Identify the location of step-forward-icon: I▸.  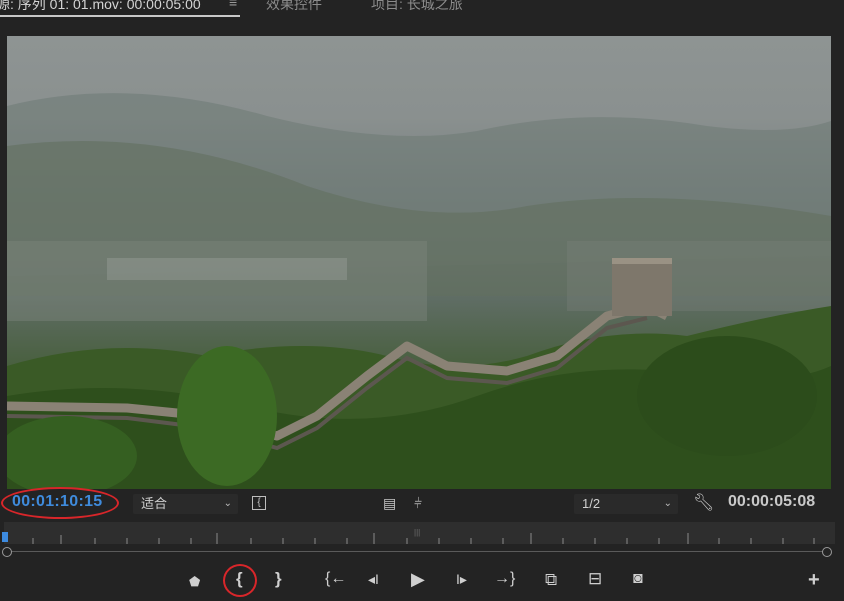
(461, 579).